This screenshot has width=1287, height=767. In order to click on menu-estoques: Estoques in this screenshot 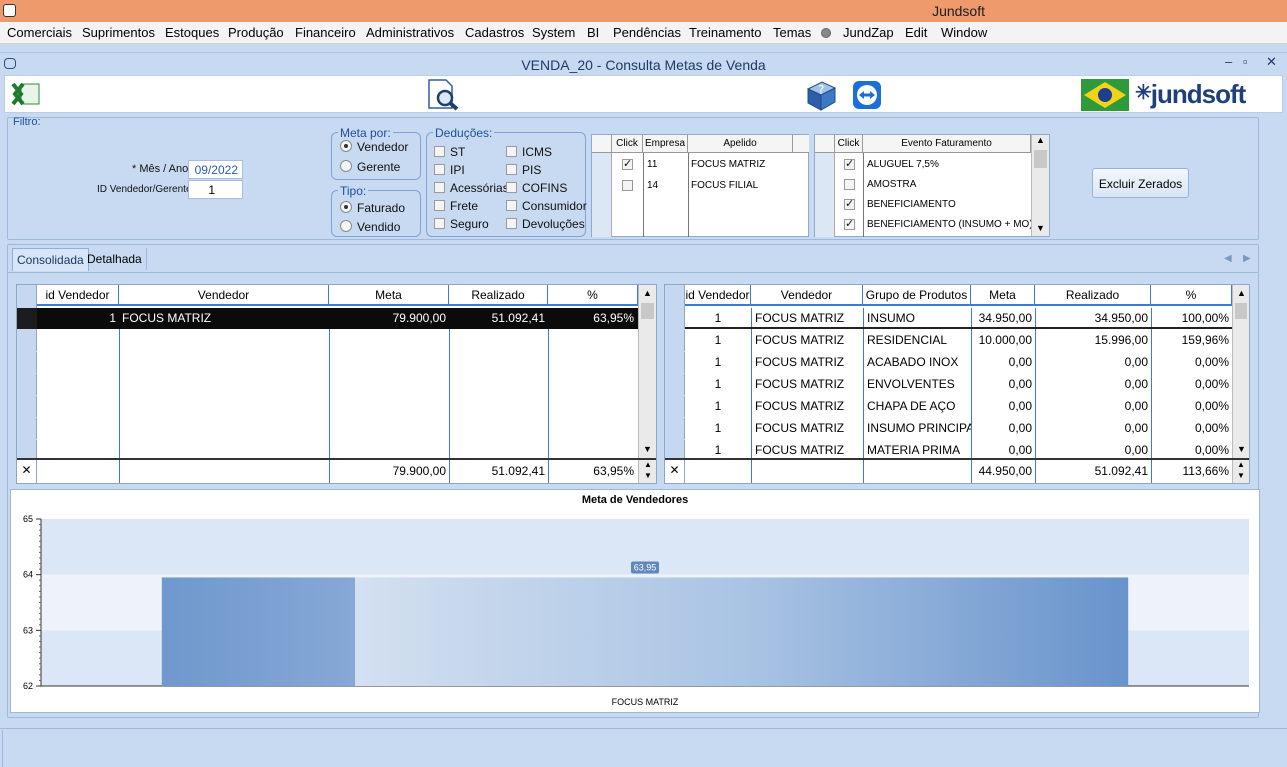, I will do `click(192, 32)`.